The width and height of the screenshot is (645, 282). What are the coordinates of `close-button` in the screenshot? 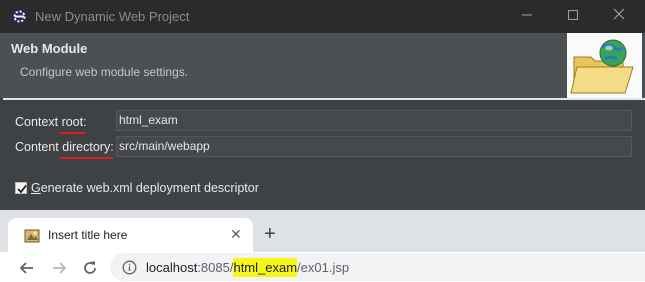 It's located at (619, 16).